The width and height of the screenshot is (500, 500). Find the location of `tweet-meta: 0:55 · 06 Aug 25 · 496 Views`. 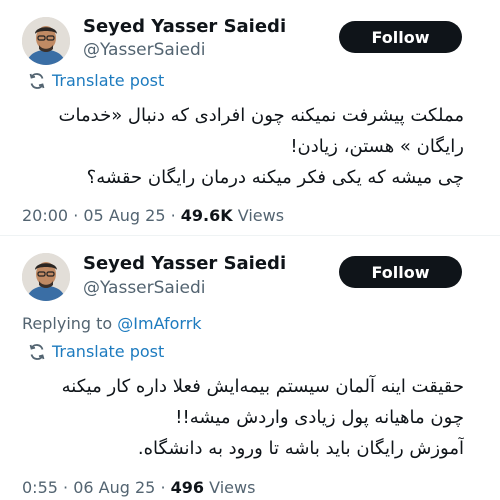

tweet-meta: 0:55 · 06 Aug 25 · 496 Views is located at coordinates (138, 487).